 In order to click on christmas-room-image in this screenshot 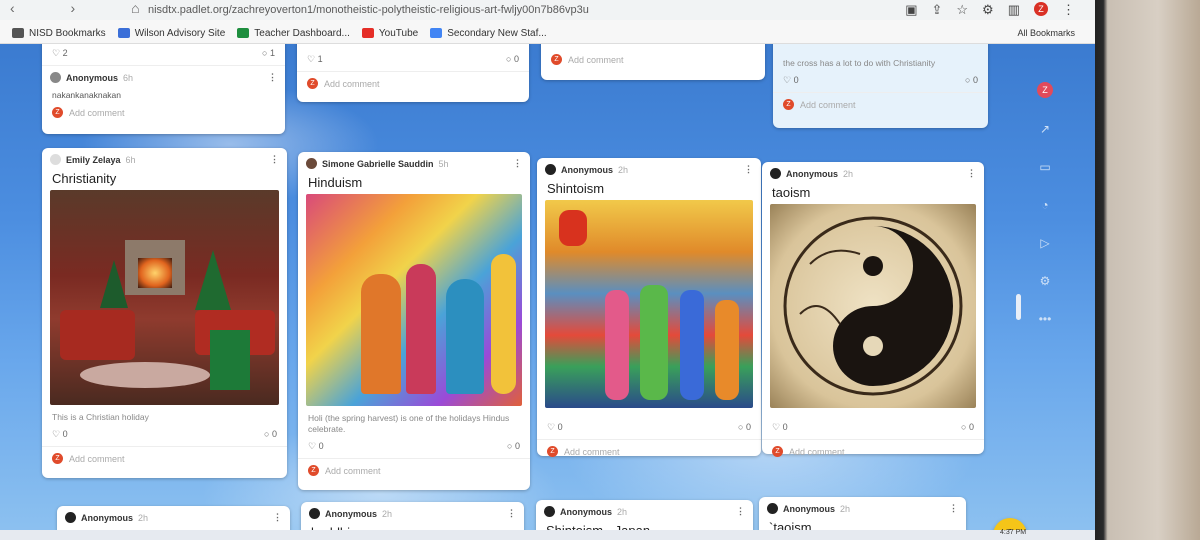, I will do `click(164, 297)`.